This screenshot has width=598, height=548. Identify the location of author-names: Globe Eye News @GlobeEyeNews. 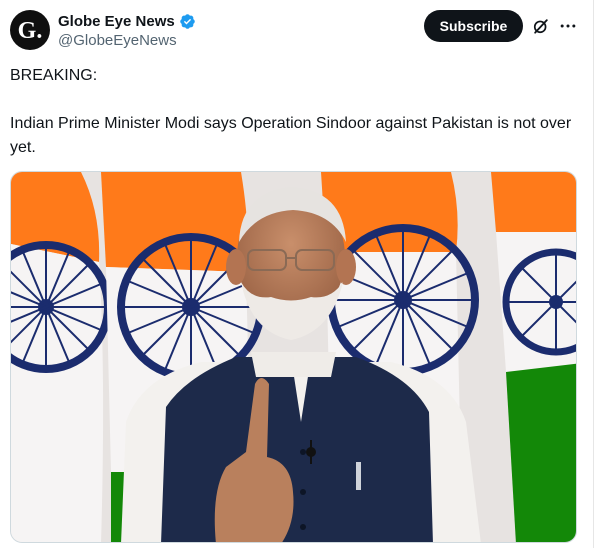
(127, 30).